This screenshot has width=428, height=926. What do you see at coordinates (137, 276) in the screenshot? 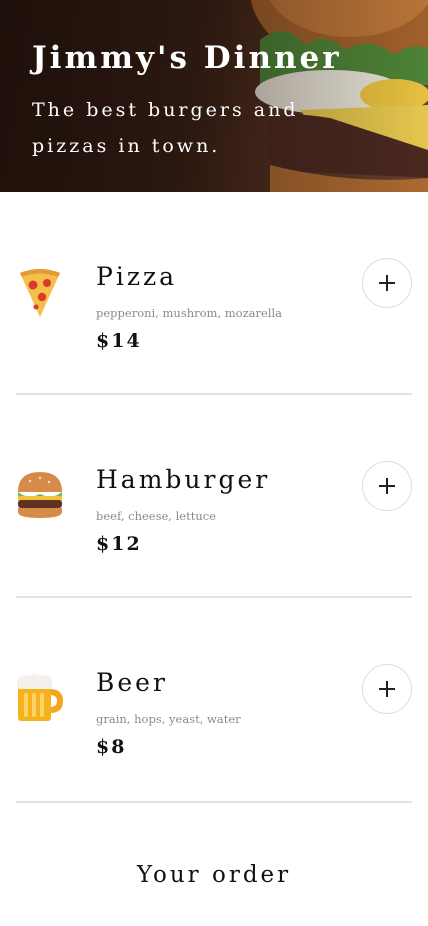
I see `item-name: Pizza` at bounding box center [137, 276].